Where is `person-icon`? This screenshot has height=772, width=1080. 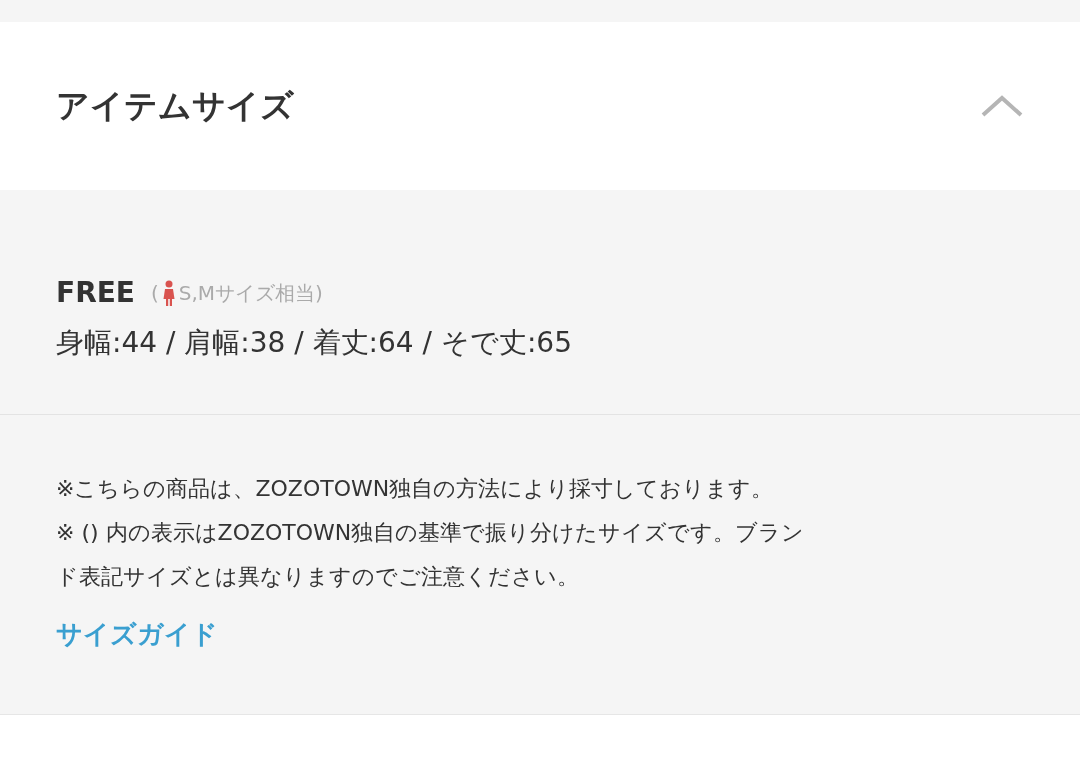
person-icon is located at coordinates (168, 293).